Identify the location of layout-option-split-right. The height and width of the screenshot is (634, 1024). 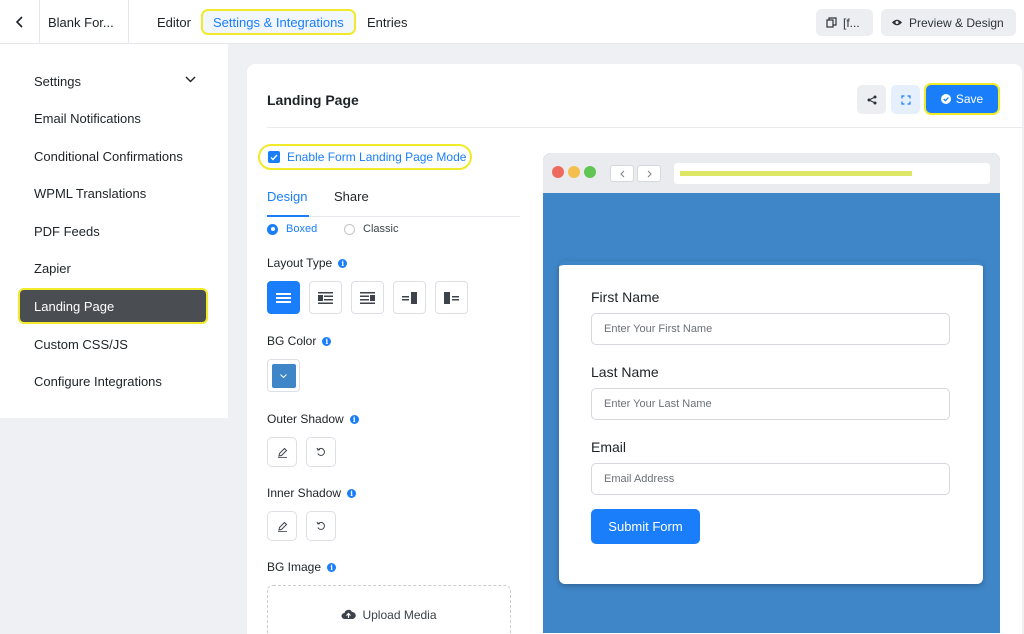
(409, 297).